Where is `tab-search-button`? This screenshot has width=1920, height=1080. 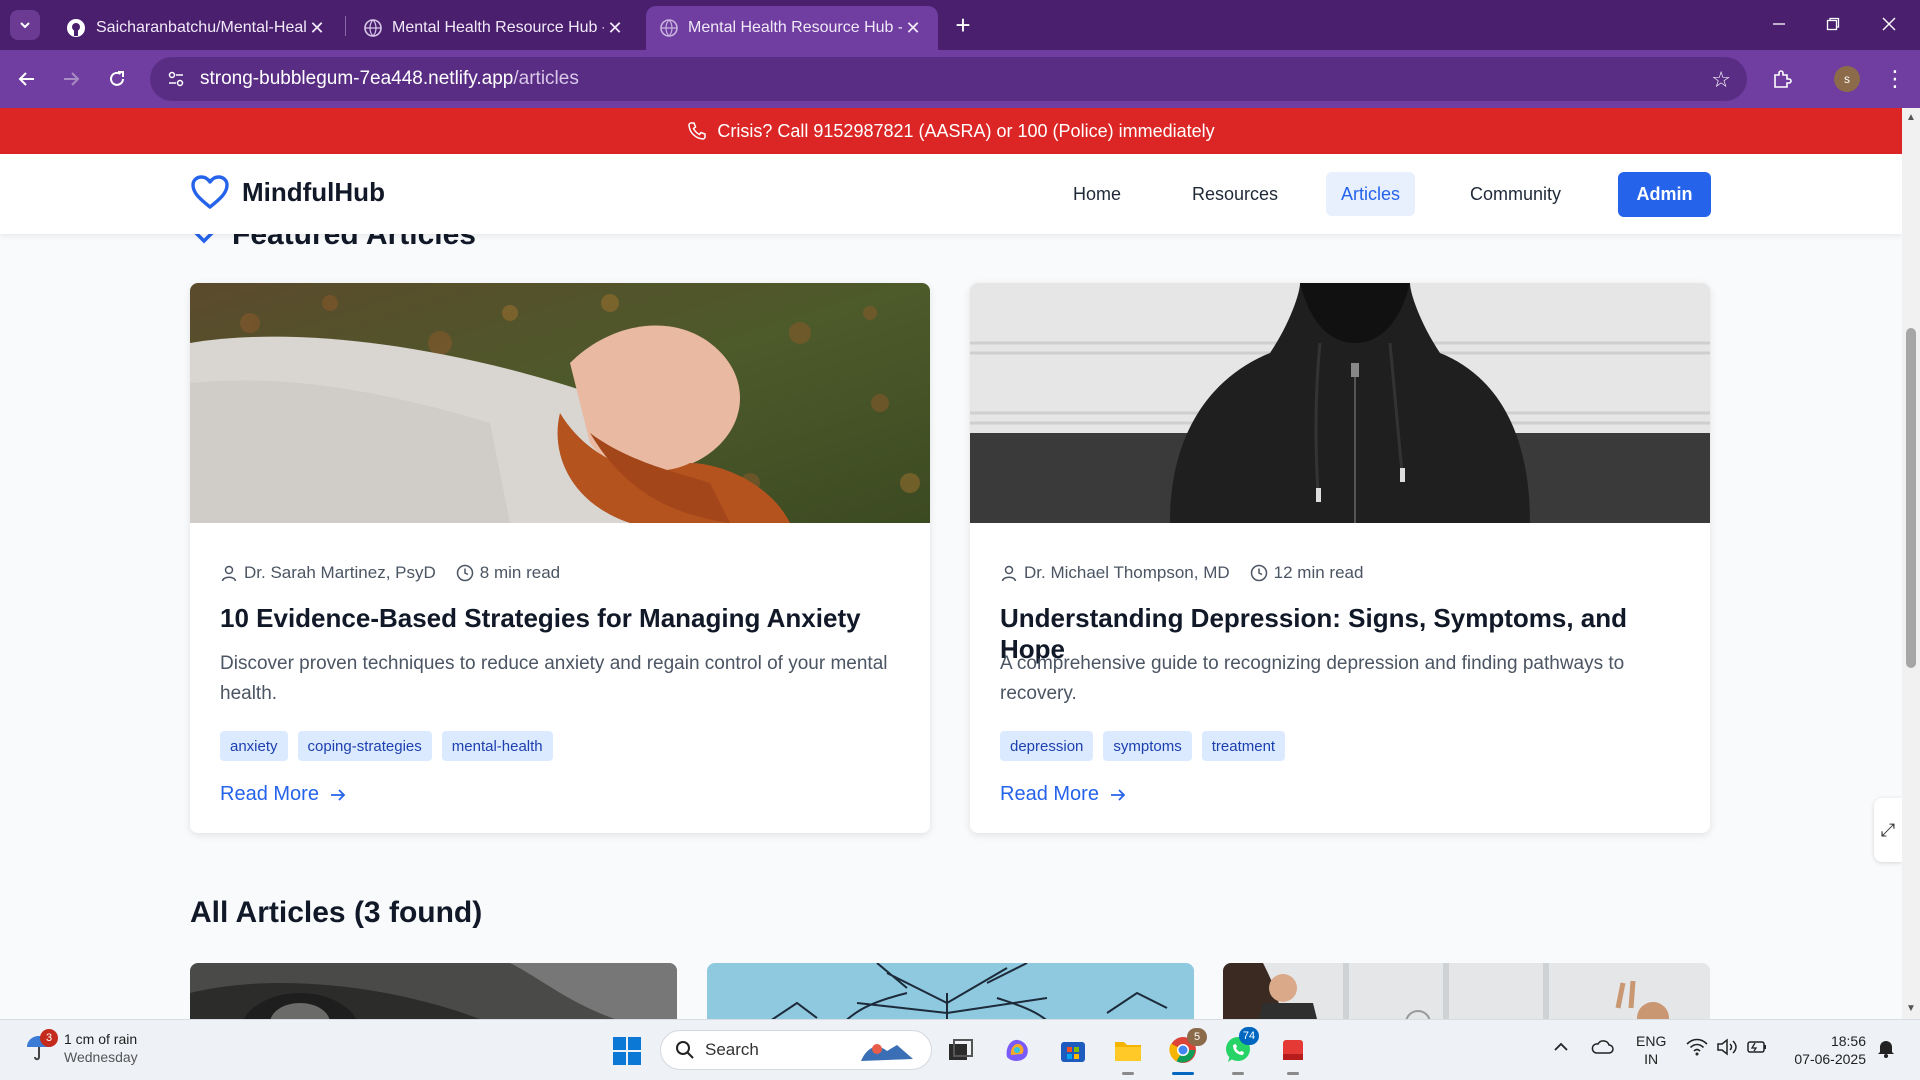 tab-search-button is located at coordinates (25, 25).